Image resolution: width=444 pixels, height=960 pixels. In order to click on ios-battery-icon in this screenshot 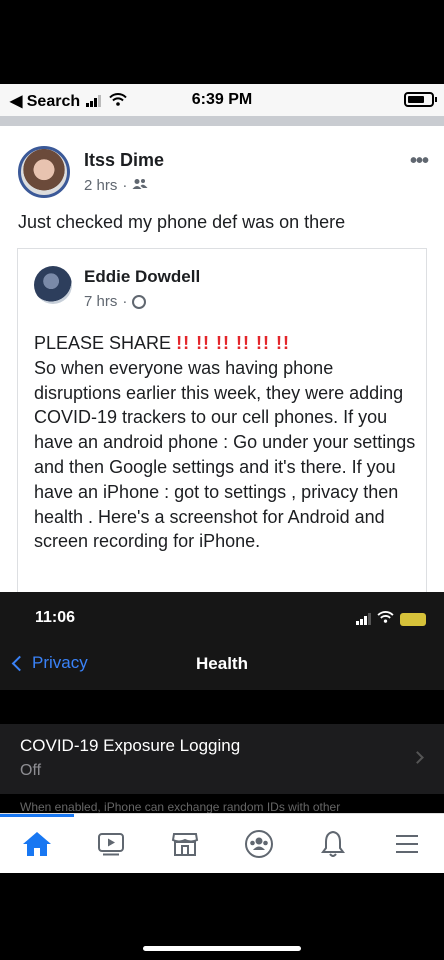, I will do `click(413, 619)`.